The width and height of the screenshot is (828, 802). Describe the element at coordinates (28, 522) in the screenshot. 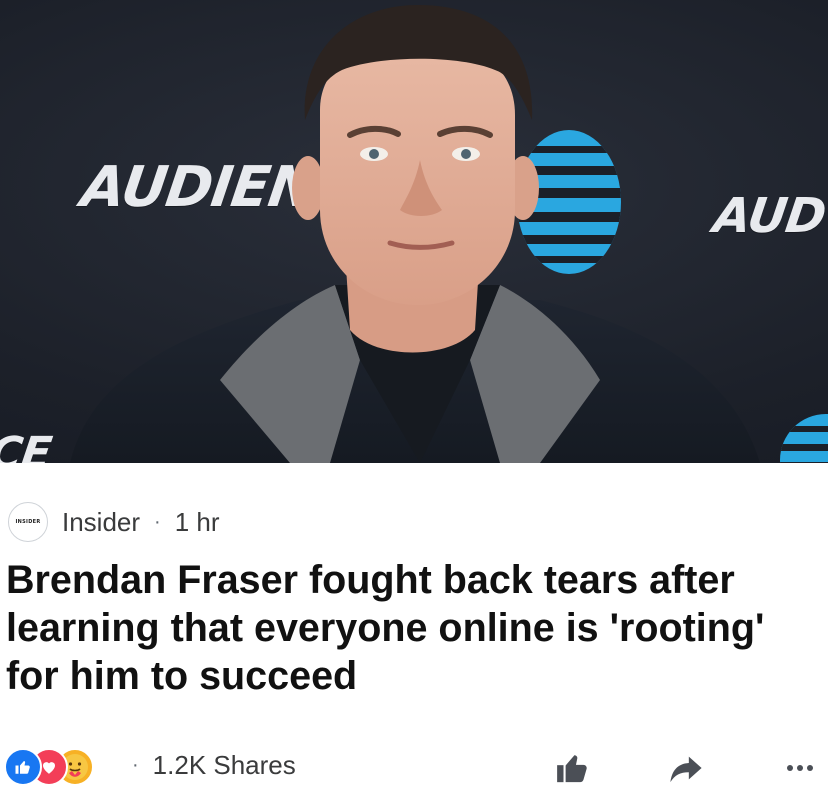

I see `insider-logo-icon: INSIDER` at that location.